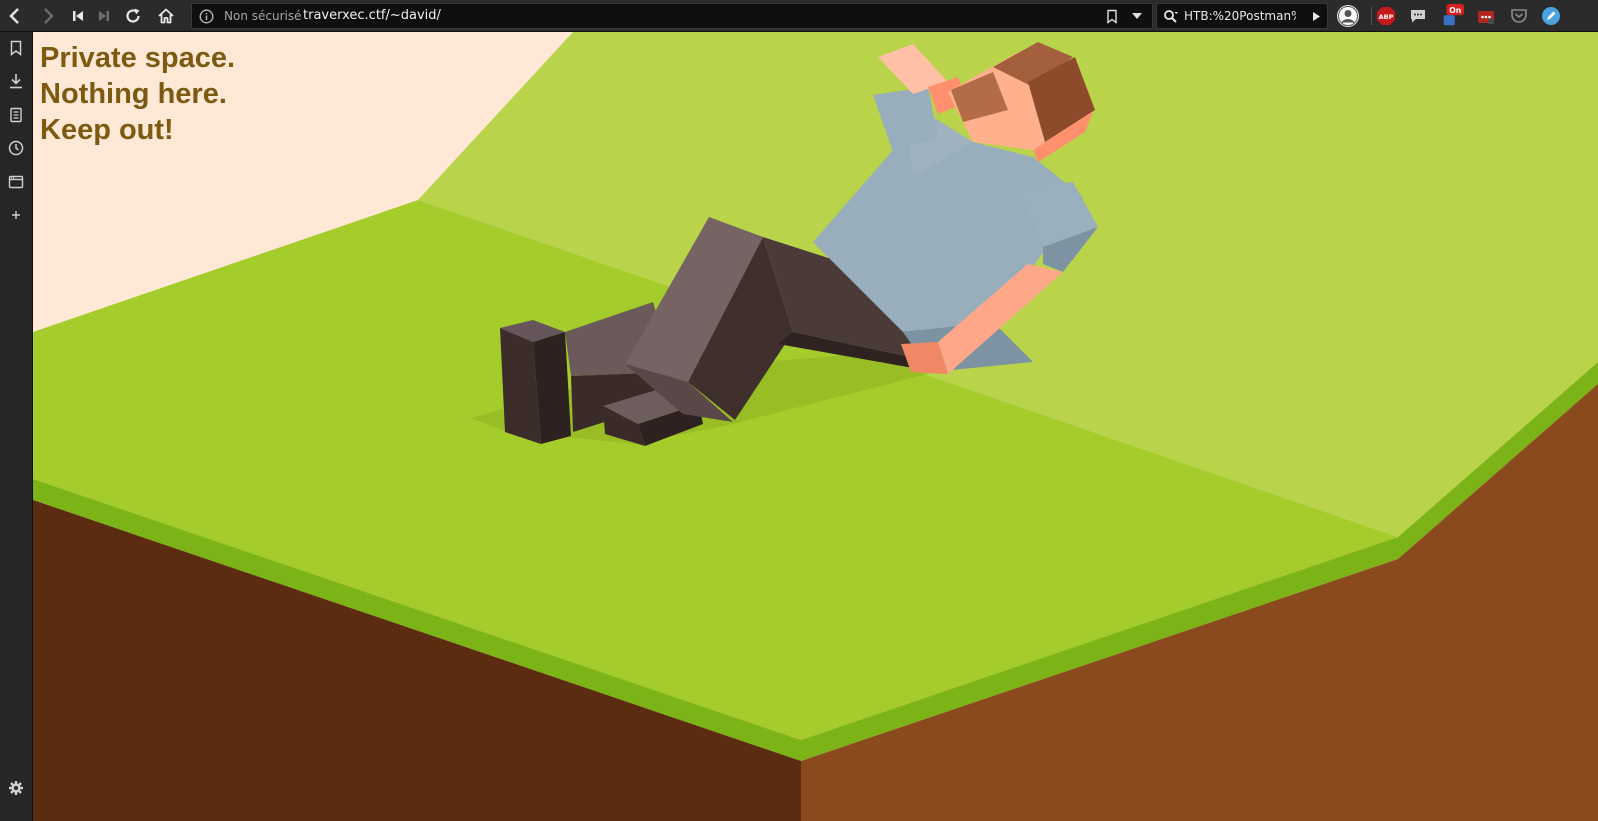 The image size is (1598, 821). I want to click on chat-bubble-icon, so click(1418, 16).